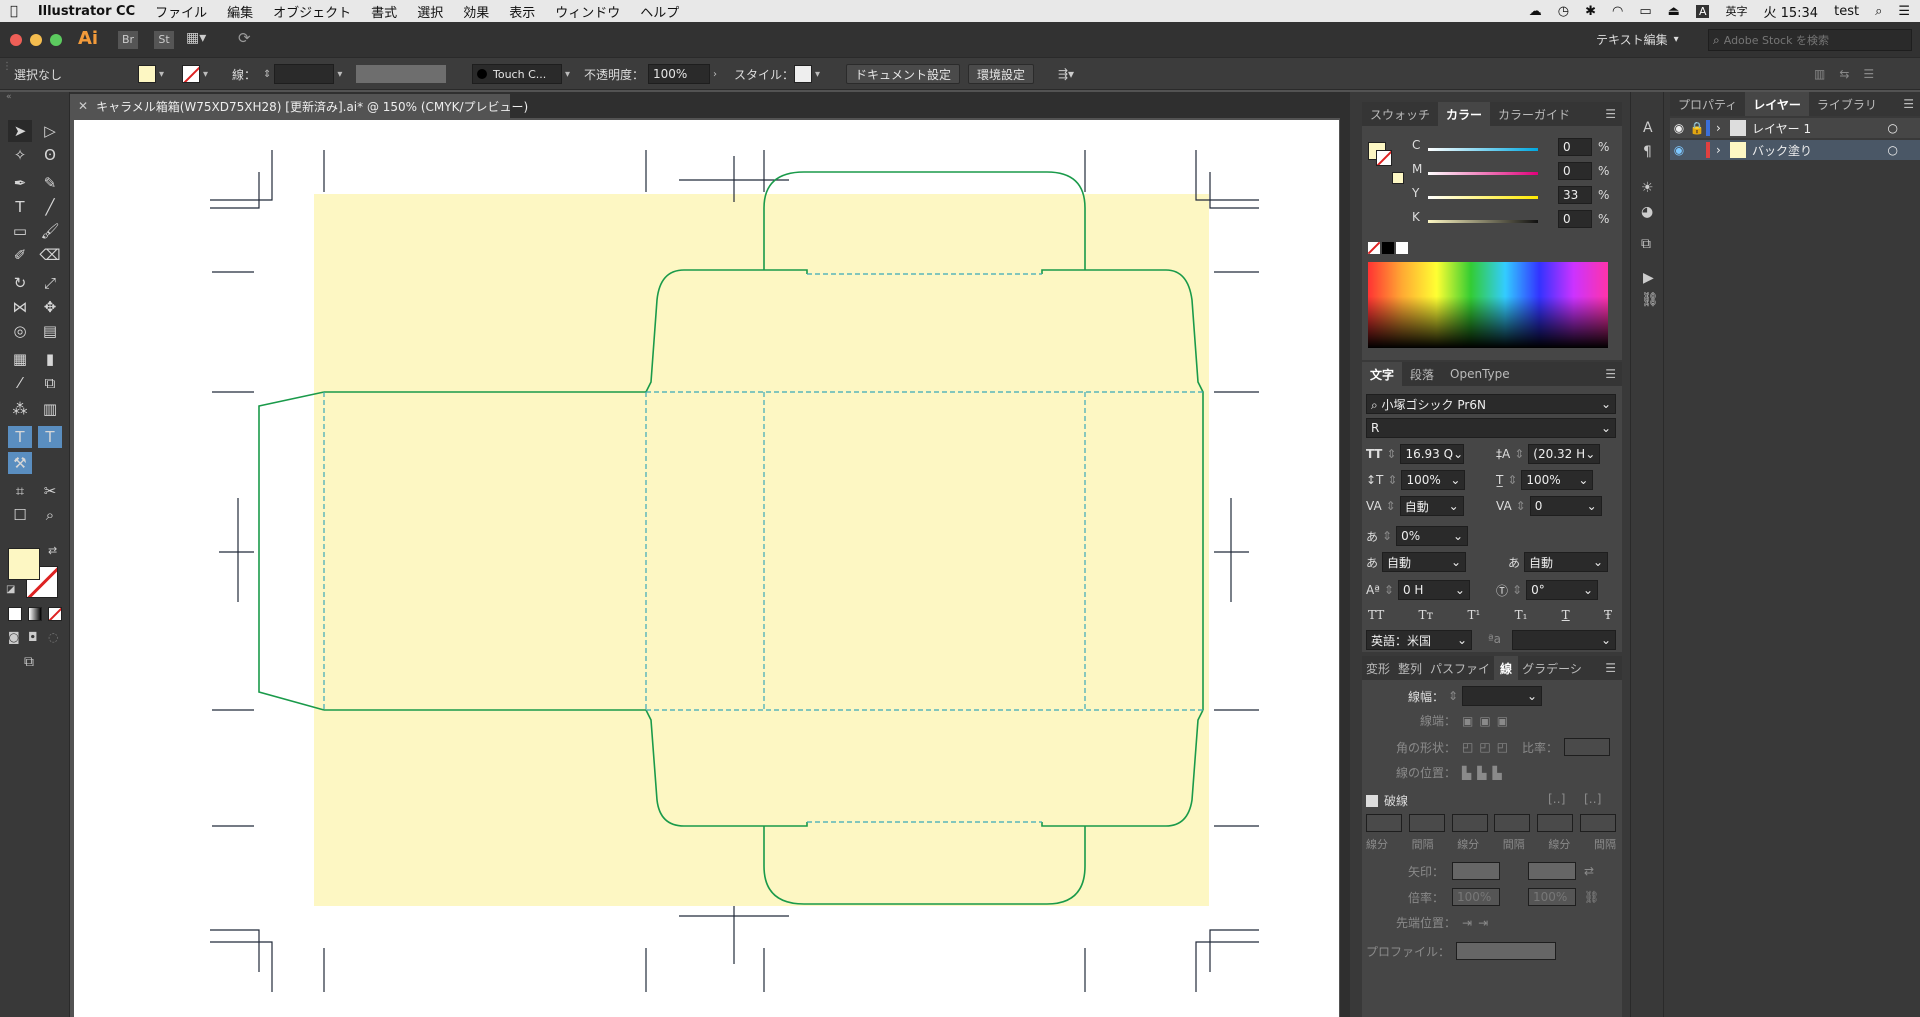  Describe the element at coordinates (1556, 799) in the screenshot. I see `dash-preserve-icon: [‥]` at that location.